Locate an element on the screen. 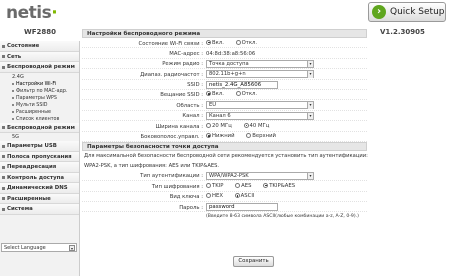  row-mac: МАС-адрес : 04:8d:38:a8:56:06 is located at coordinates (224, 53).